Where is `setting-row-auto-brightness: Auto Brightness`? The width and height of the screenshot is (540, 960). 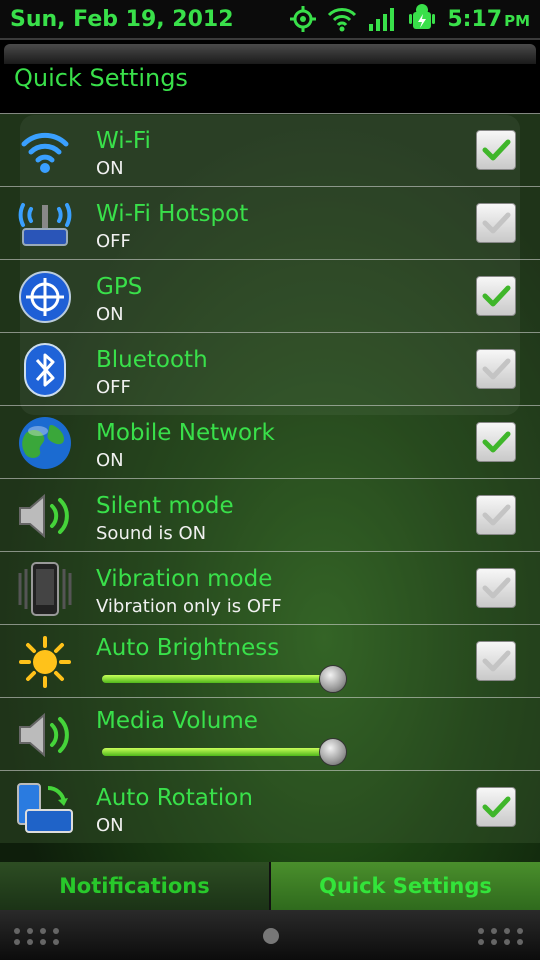
setting-row-auto-brightness: Auto Brightness is located at coordinates (270, 660).